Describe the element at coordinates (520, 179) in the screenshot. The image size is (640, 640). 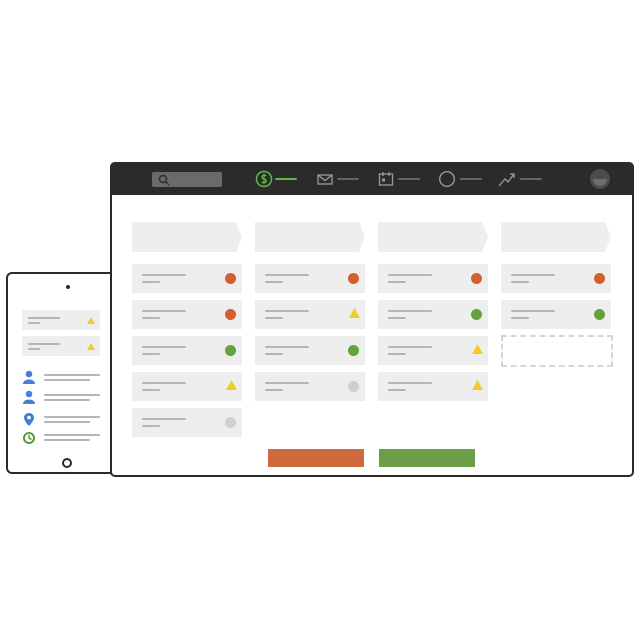
I see `nav-item-trend` at that location.